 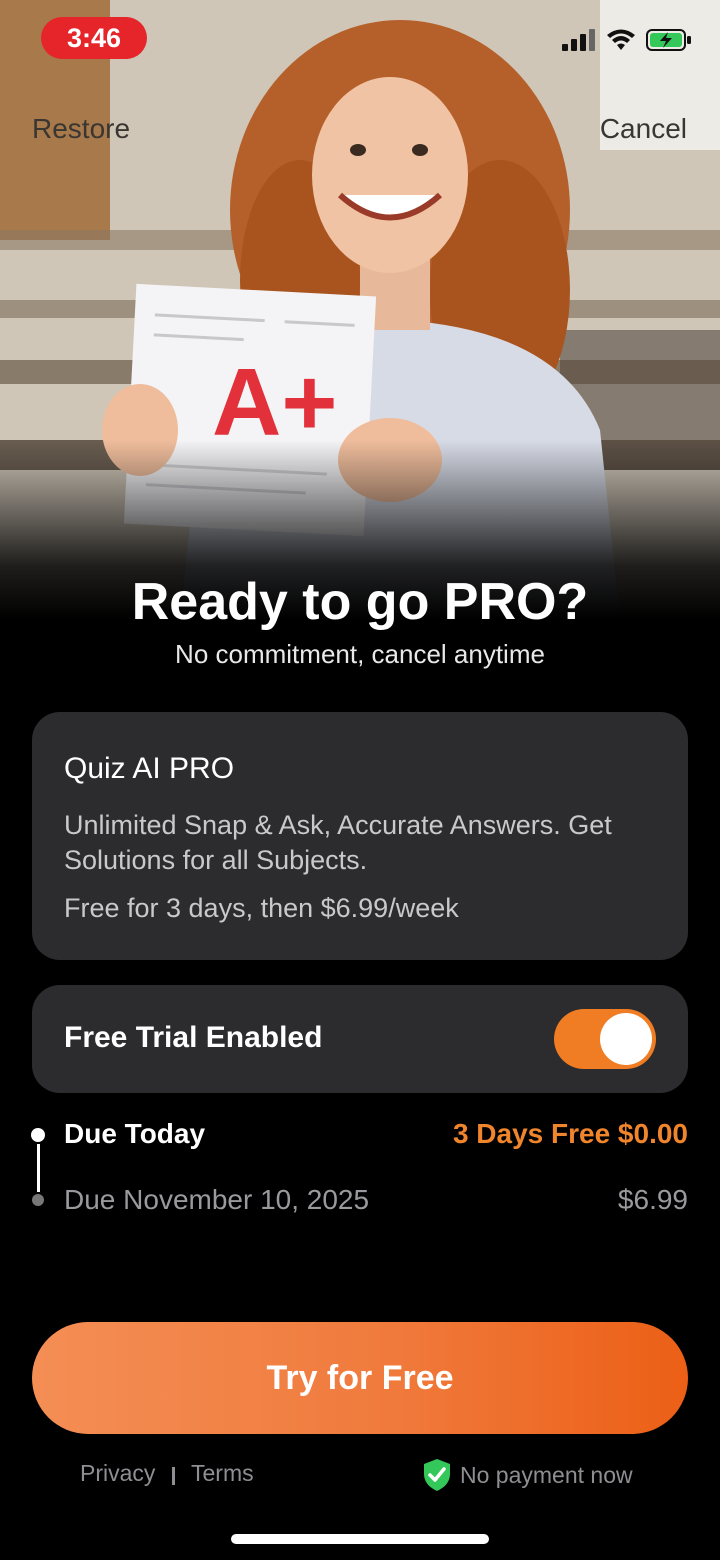 I want to click on page-subtitle: No commitment, cancel anytime, so click(x=360, y=654).